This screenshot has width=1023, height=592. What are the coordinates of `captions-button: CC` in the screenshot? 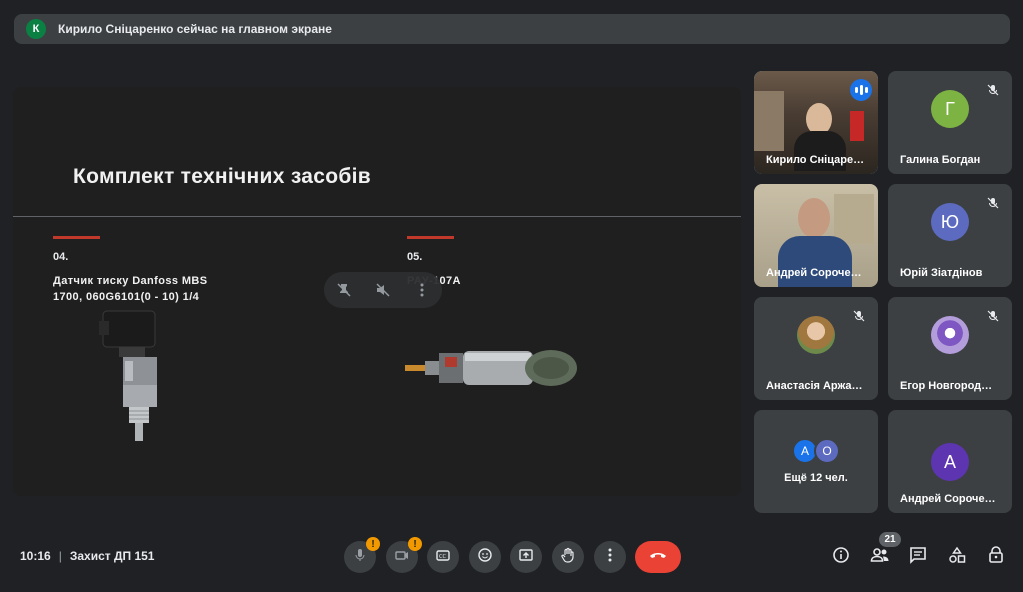 It's located at (443, 557).